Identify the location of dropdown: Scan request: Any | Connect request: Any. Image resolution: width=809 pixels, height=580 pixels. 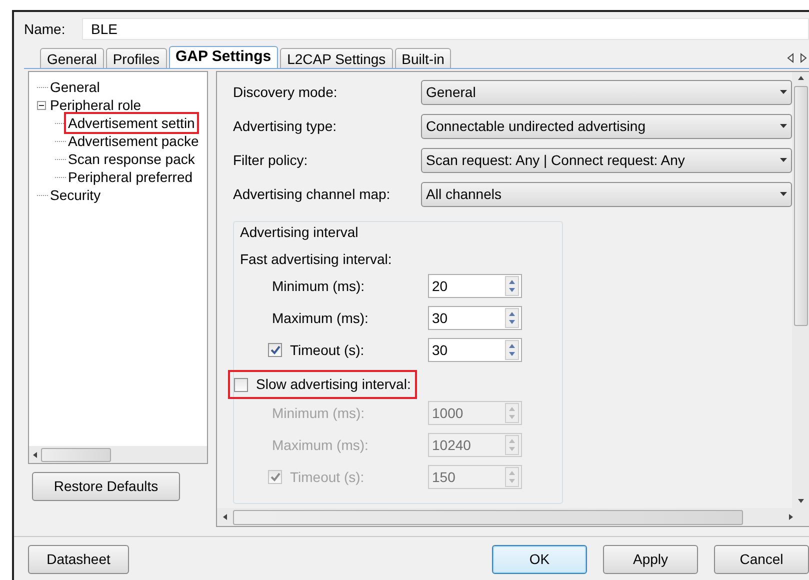
(606, 160).